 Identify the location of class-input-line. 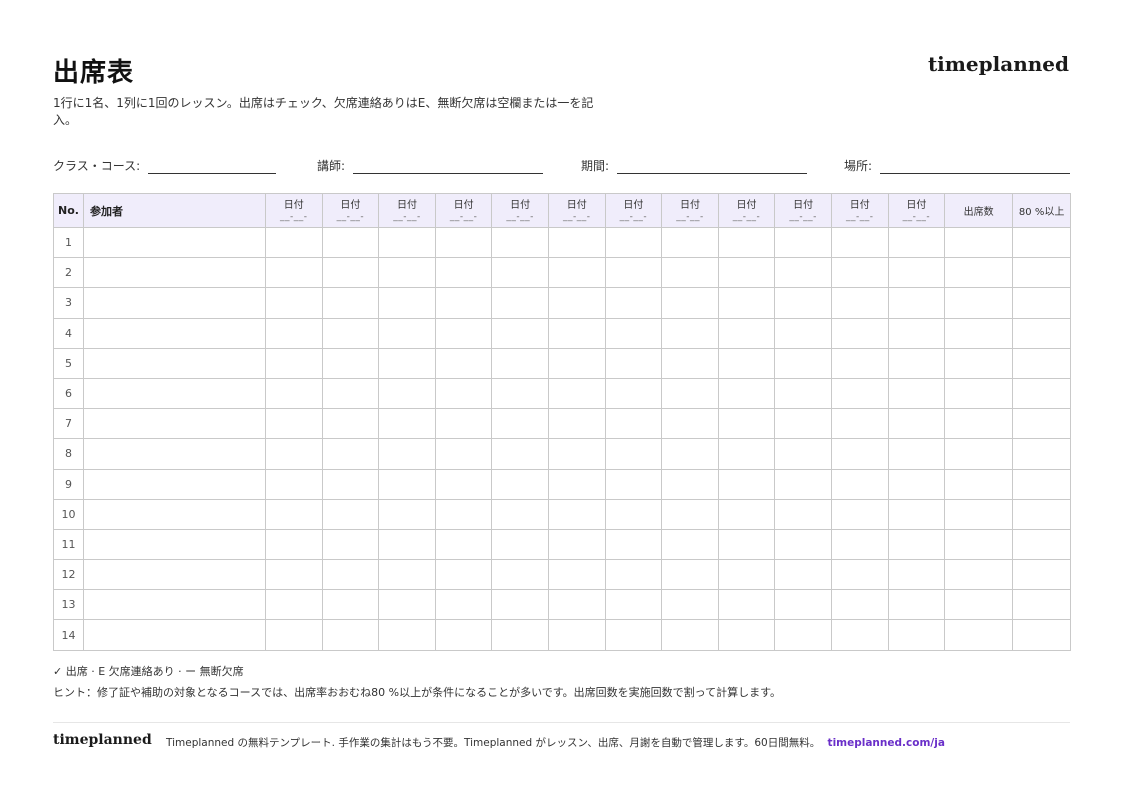
(212, 168).